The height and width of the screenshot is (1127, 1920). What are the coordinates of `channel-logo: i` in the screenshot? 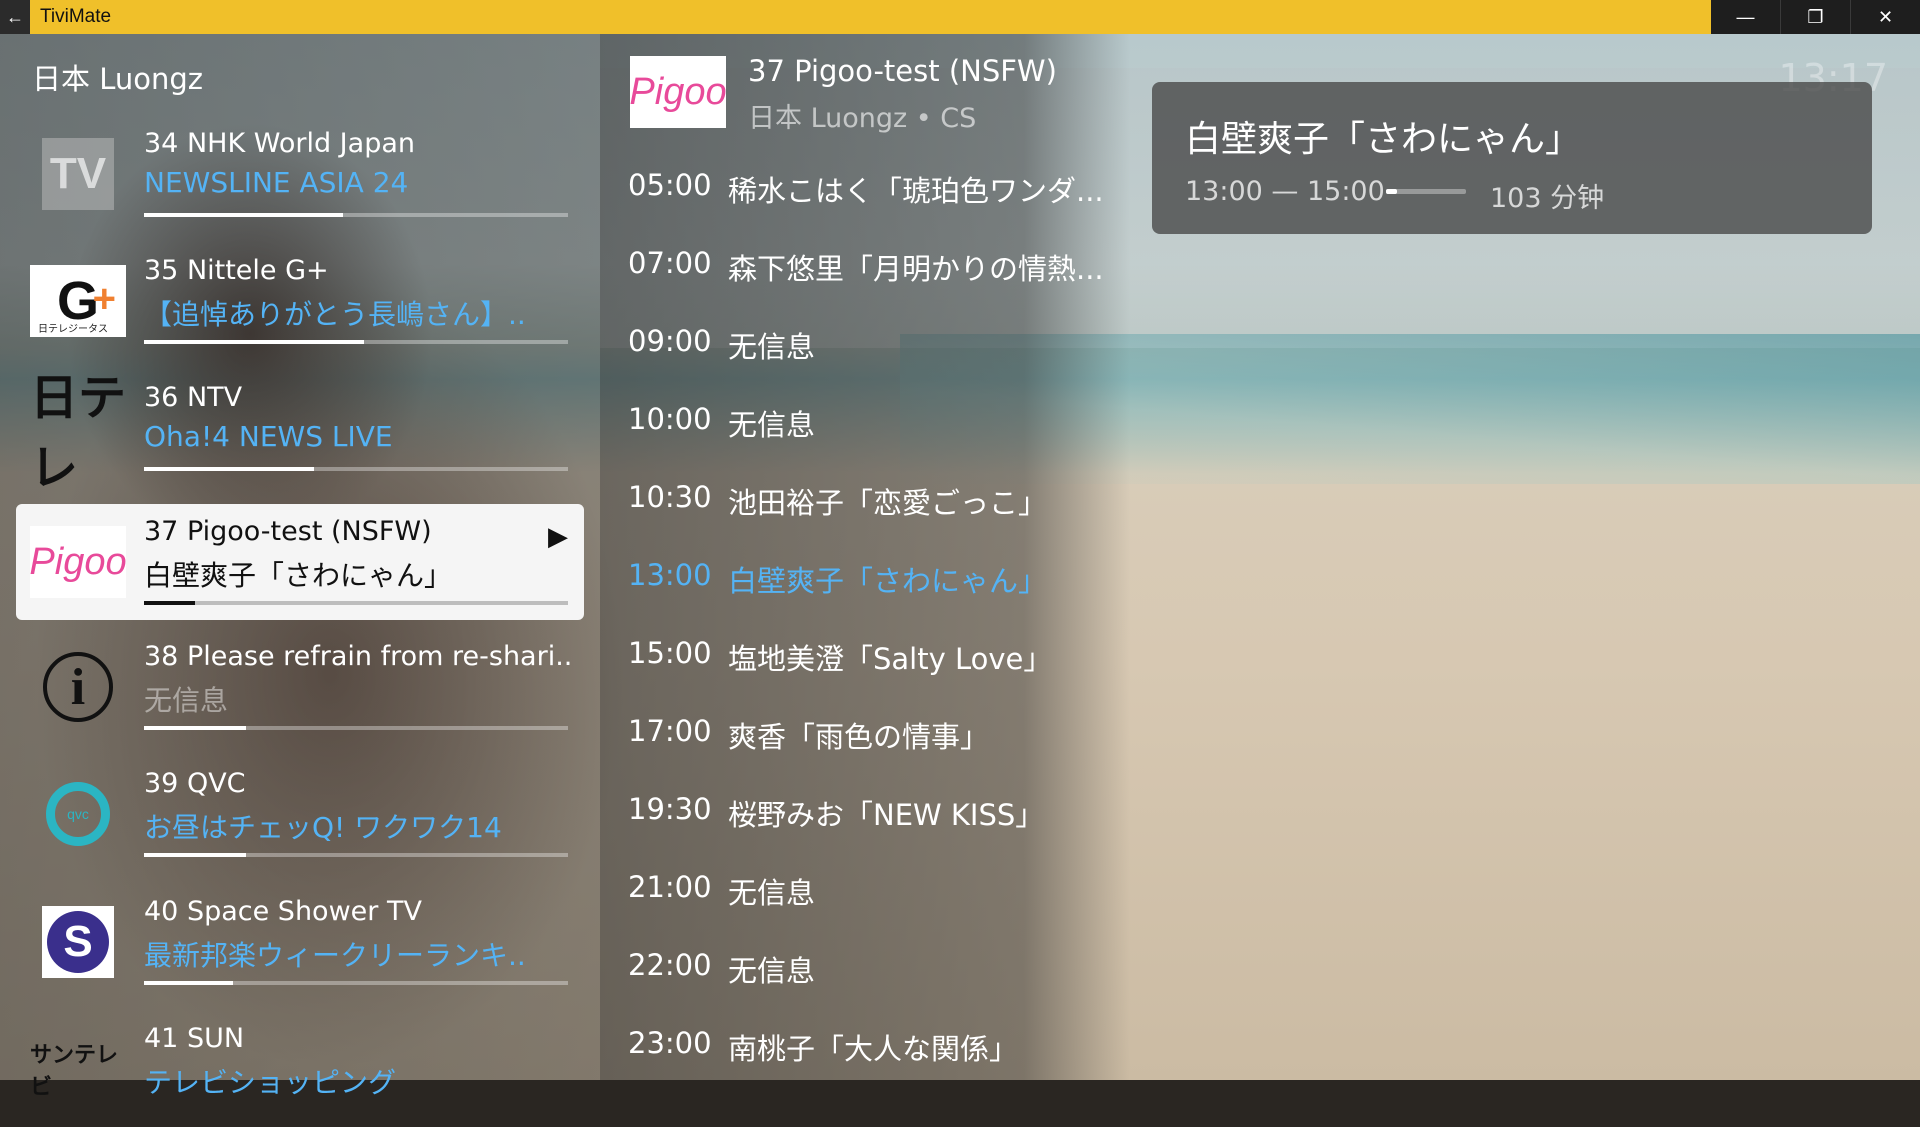 It's located at (78, 687).